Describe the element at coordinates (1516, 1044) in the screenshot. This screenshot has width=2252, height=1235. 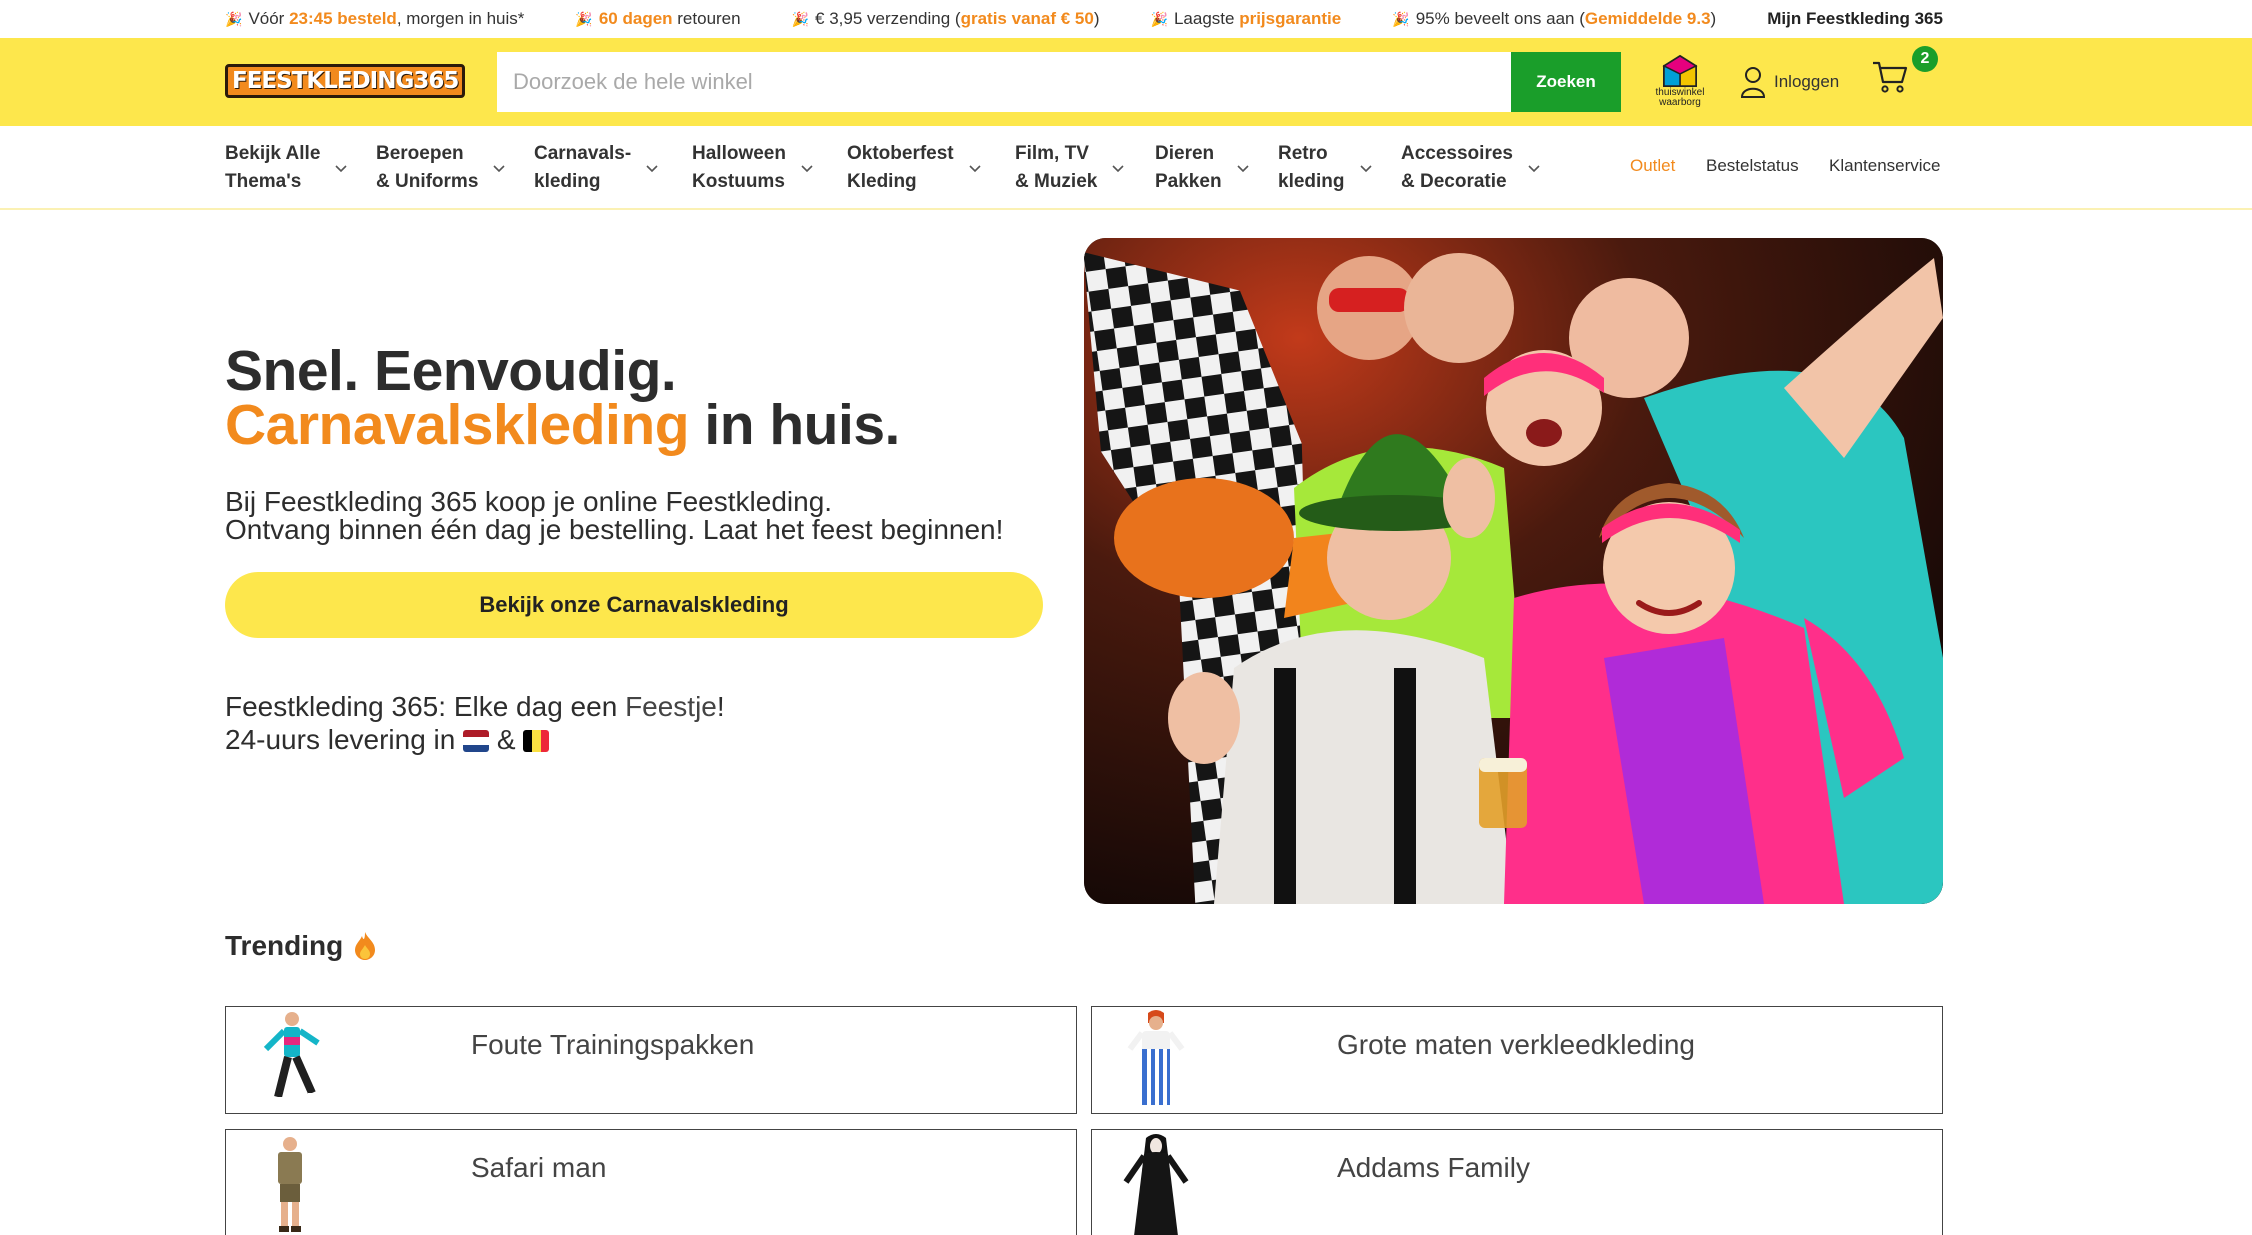
I see `card-title: Grote maten verkleedkleding` at that location.